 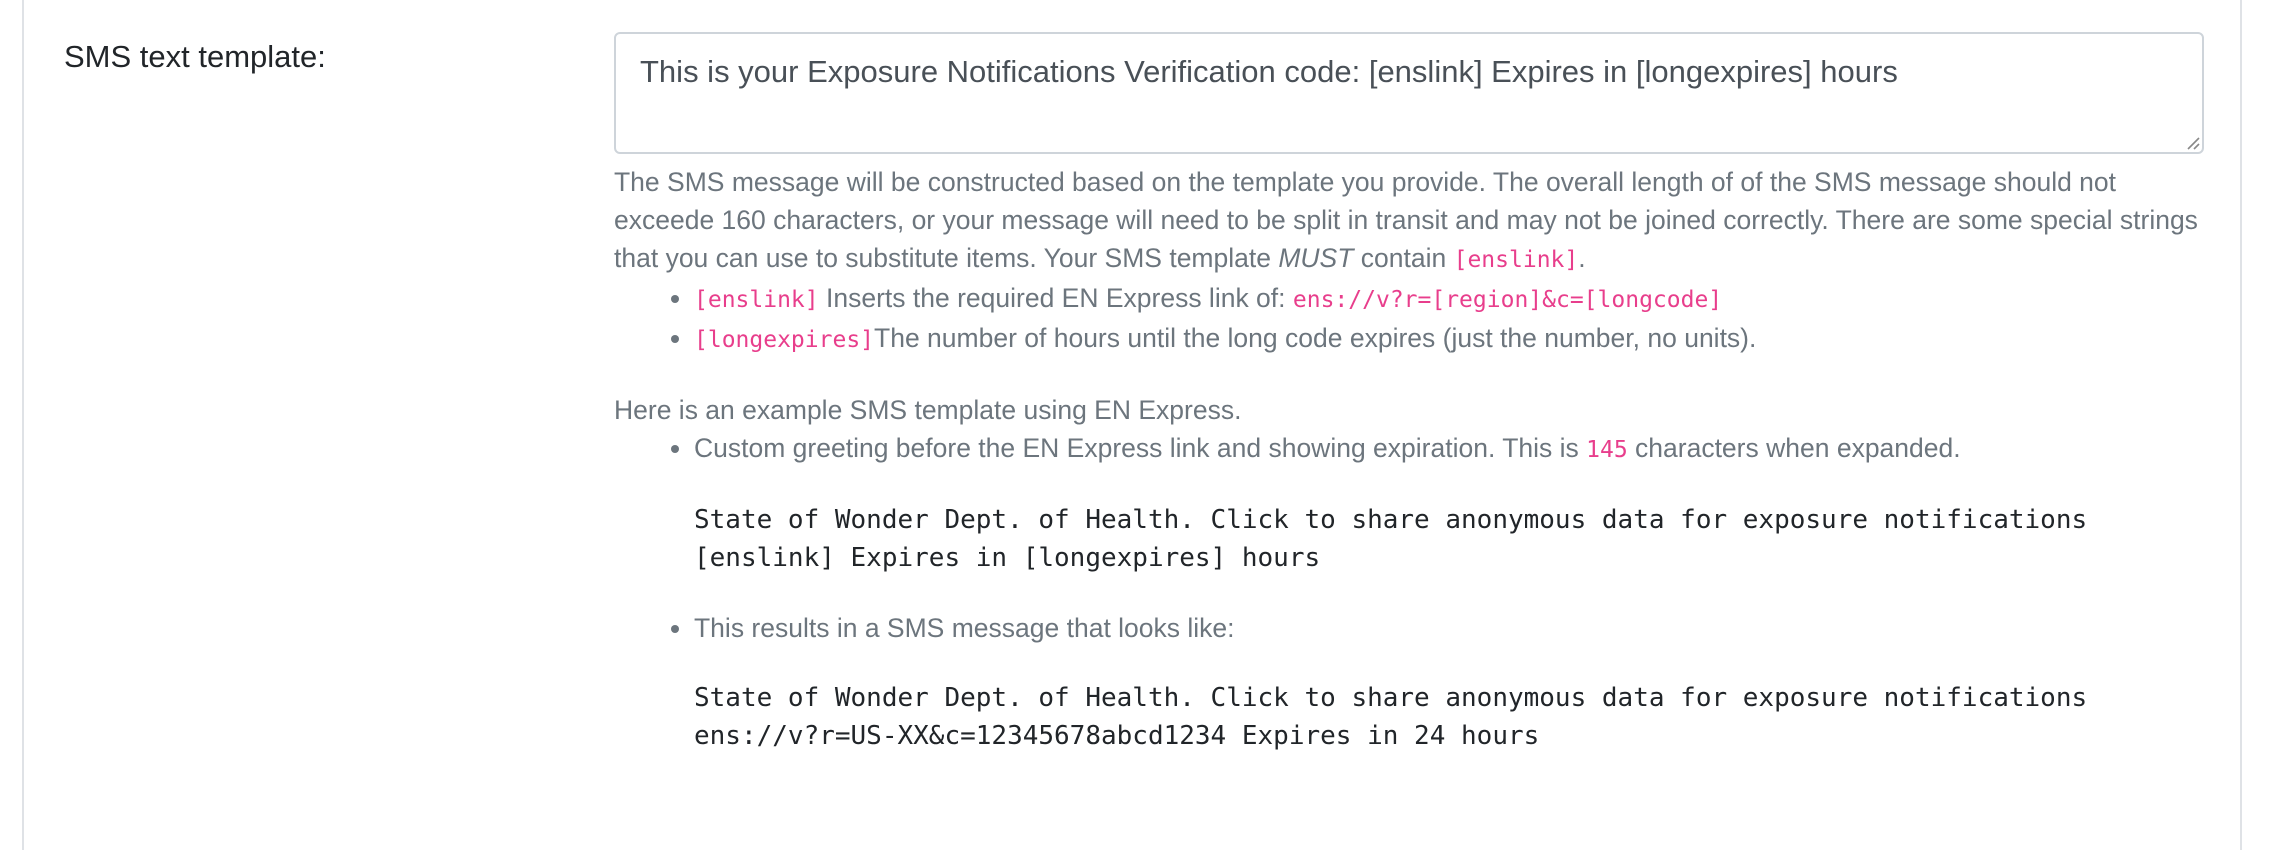 I want to click on must-emphasis: MUST, so click(x=1316, y=258).